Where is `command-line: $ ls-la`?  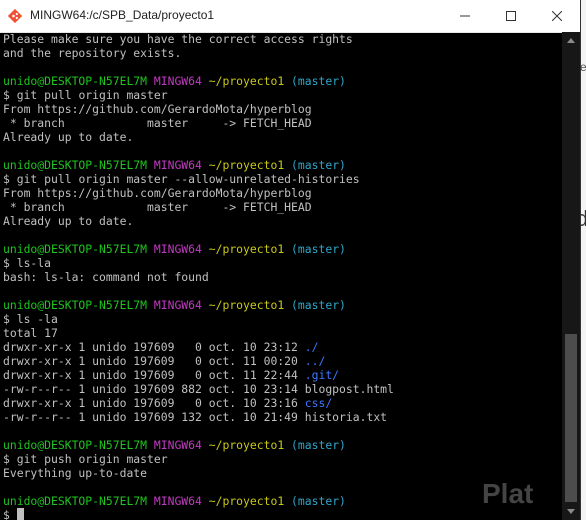
command-line: $ ls-la is located at coordinates (282, 263).